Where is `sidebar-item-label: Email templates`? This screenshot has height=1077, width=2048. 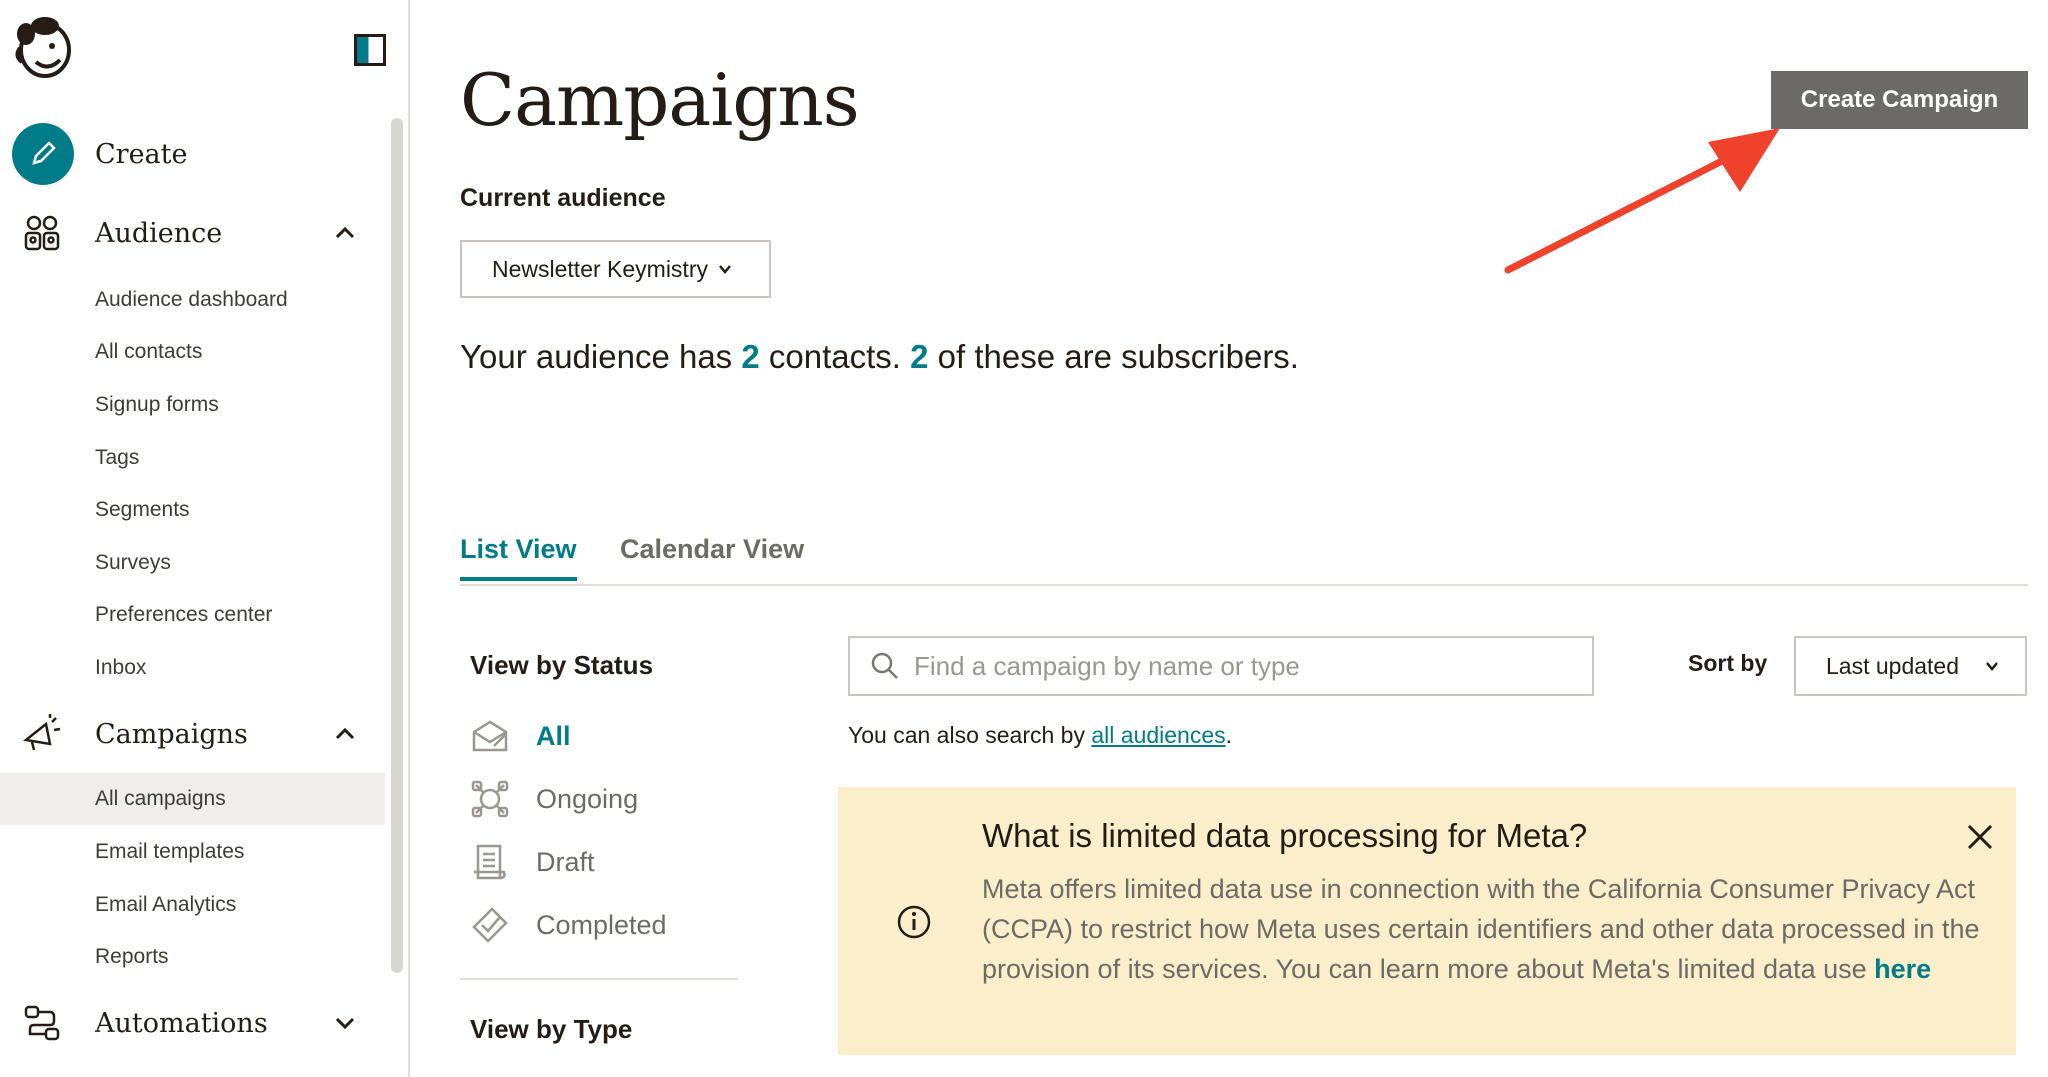
sidebar-item-label: Email templates is located at coordinates (170, 851).